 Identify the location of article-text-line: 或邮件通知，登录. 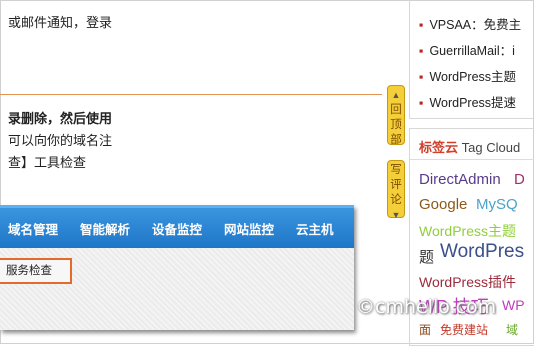
(60, 22).